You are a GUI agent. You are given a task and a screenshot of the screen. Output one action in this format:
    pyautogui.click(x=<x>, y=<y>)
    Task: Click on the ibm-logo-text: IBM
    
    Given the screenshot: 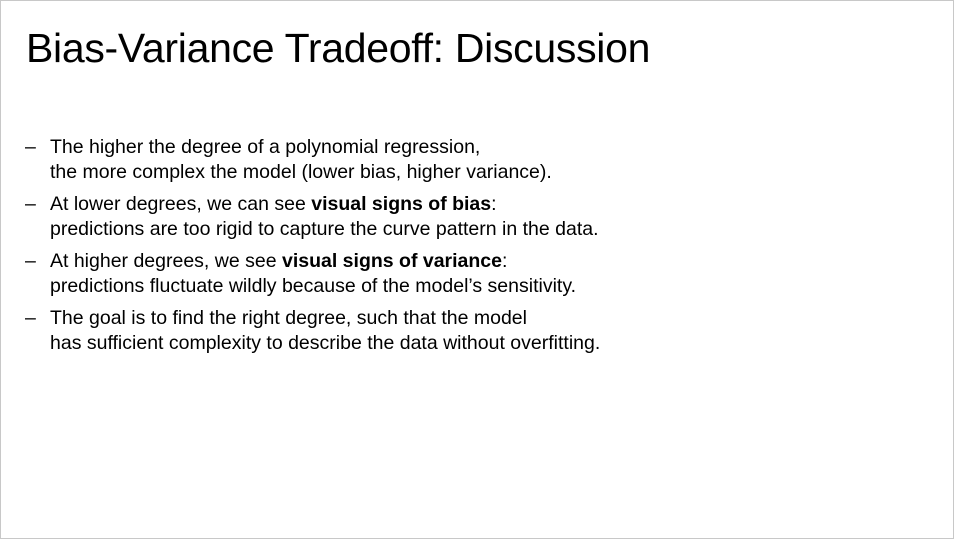 What is the action you would take?
    pyautogui.click(x=906, y=503)
    